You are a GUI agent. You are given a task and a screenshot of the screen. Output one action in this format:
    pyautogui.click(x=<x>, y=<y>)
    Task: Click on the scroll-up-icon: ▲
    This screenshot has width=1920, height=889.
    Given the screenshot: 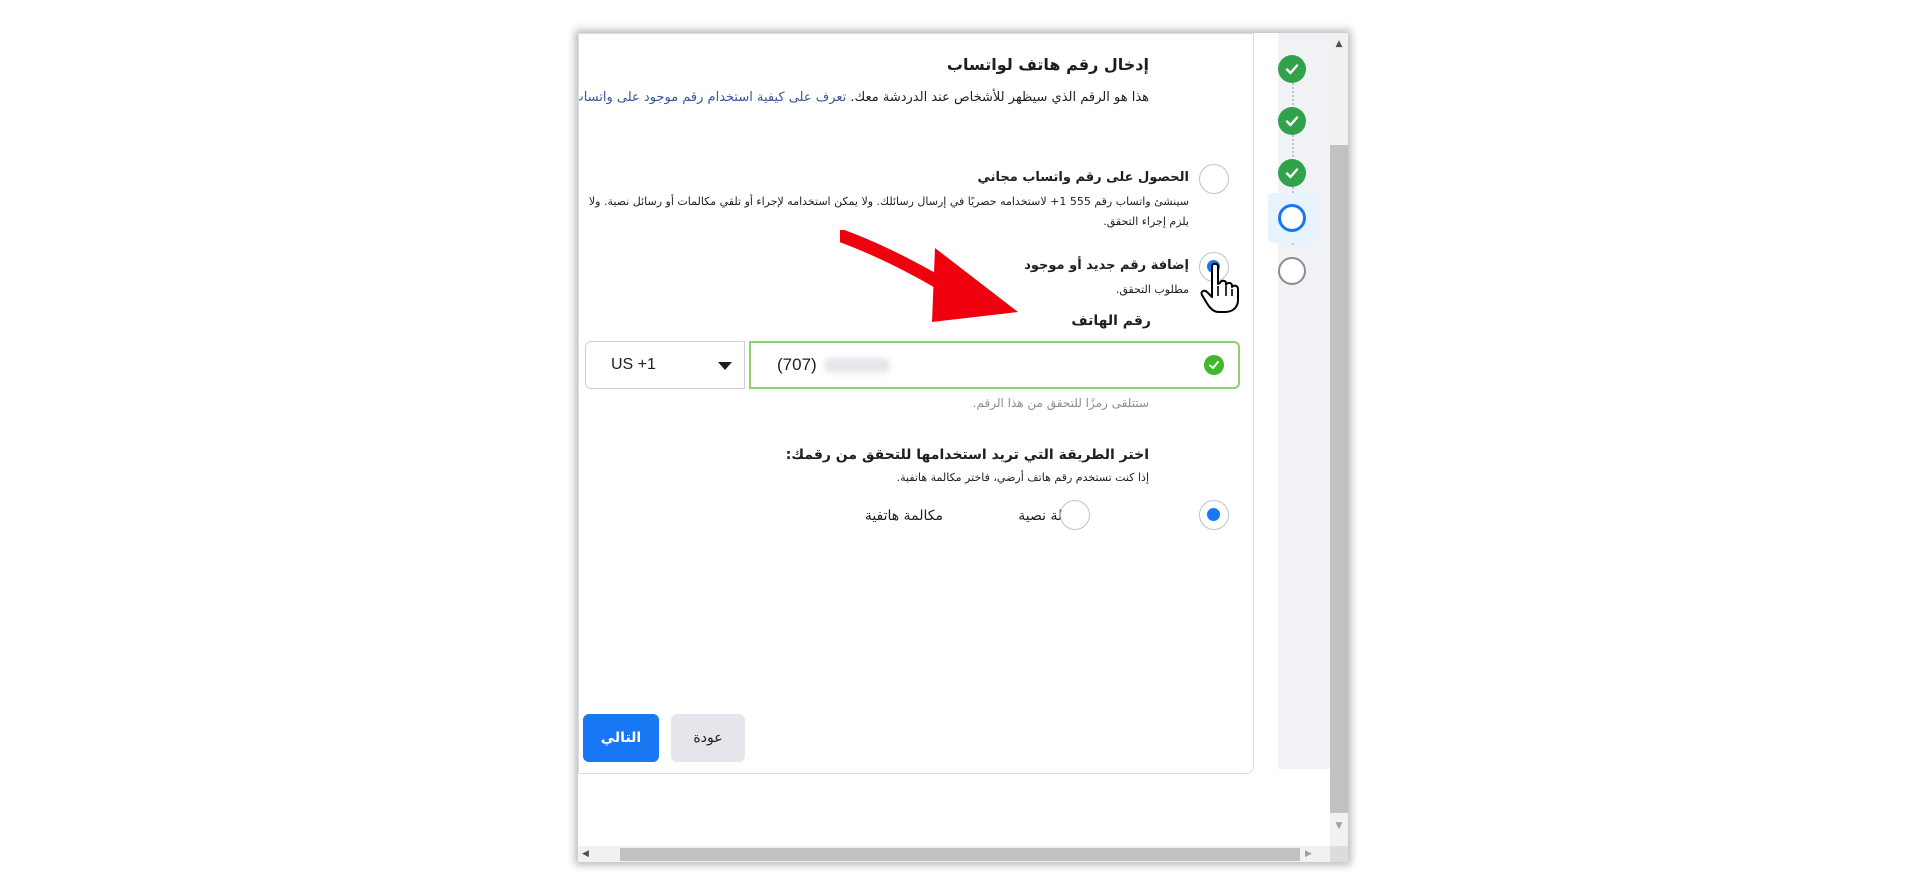 What is the action you would take?
    pyautogui.click(x=1339, y=44)
    